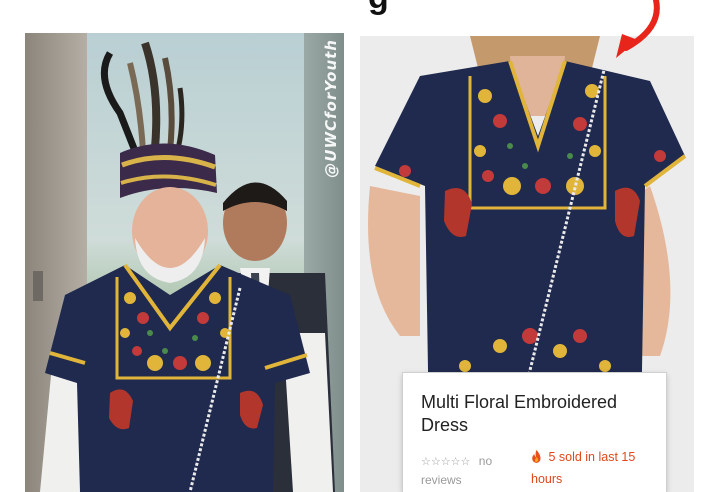  I want to click on sold-count-text: 5 sold in last 15 hours, so click(583, 468).